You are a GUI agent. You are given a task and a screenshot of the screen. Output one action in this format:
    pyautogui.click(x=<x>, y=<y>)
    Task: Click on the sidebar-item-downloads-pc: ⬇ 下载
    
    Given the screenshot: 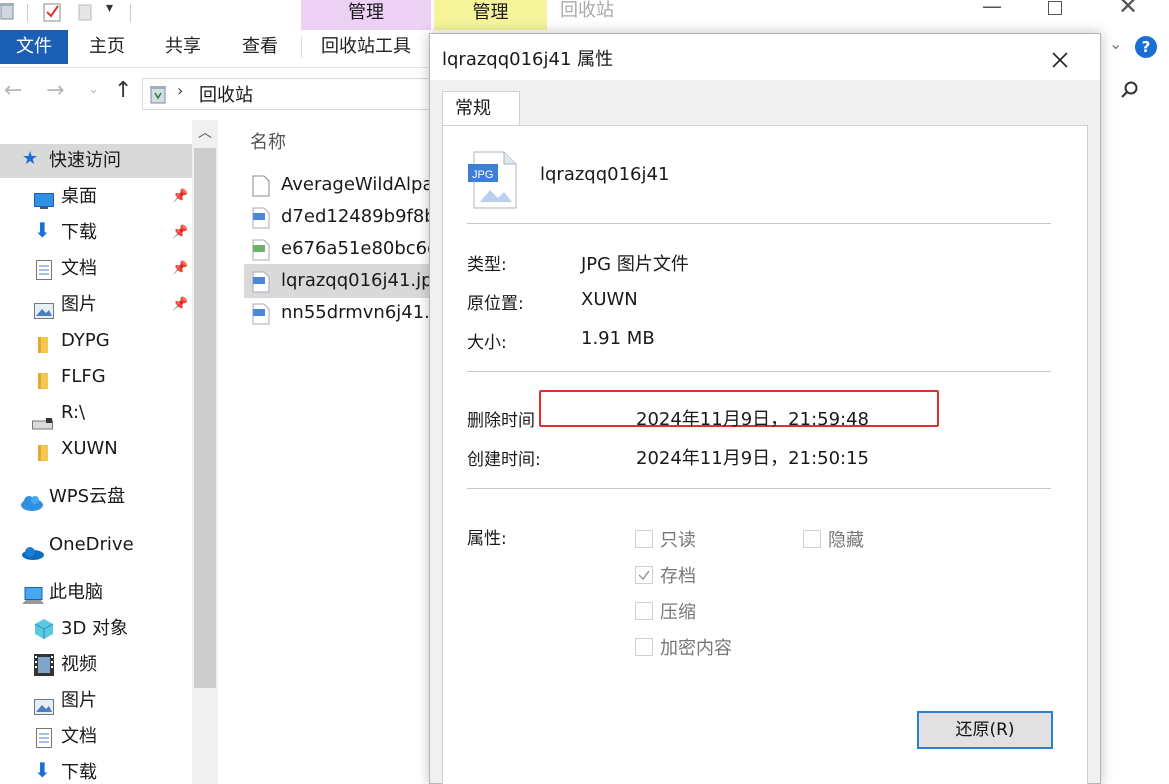 What is the action you would take?
    pyautogui.click(x=96, y=770)
    